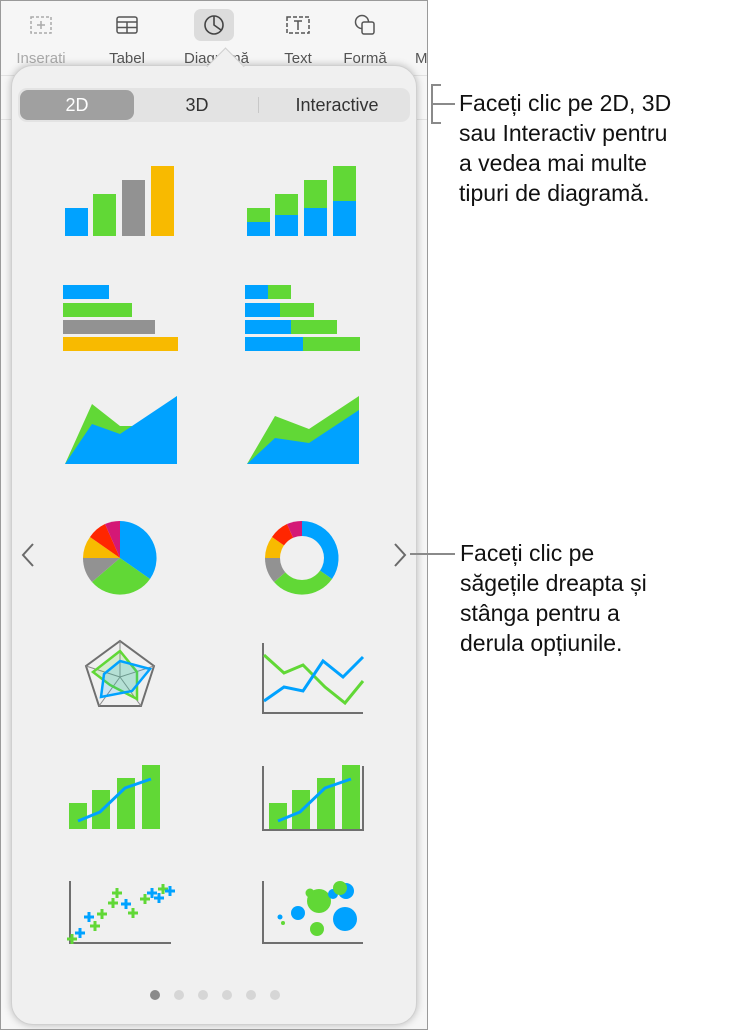 This screenshot has height=1032, width=737. I want to click on scatter-chart-icon, so click(121, 912).